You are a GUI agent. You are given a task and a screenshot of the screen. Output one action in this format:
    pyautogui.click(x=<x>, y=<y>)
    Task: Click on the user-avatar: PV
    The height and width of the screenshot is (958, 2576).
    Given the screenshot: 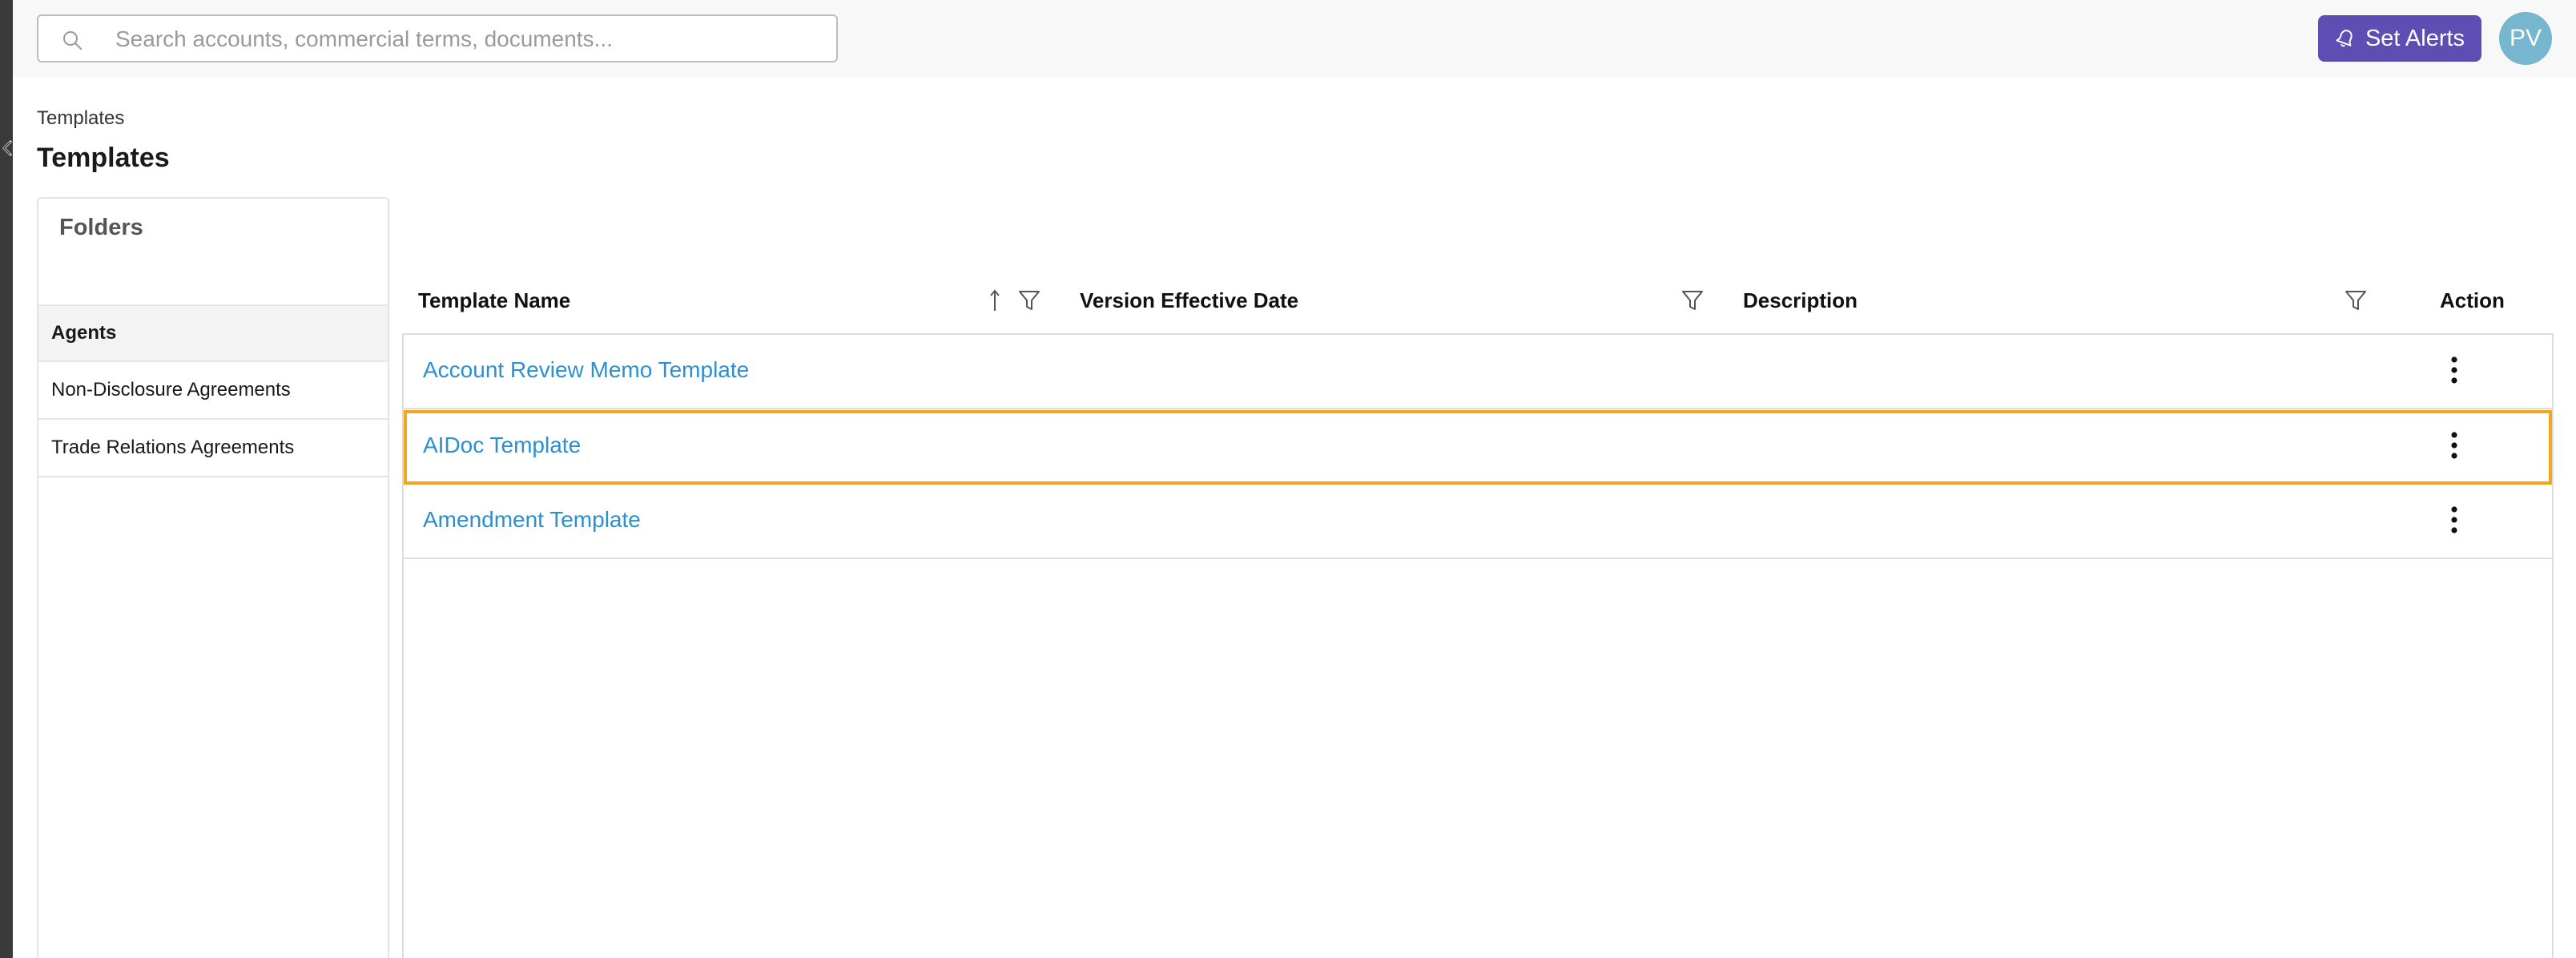 What is the action you would take?
    pyautogui.click(x=2525, y=38)
    